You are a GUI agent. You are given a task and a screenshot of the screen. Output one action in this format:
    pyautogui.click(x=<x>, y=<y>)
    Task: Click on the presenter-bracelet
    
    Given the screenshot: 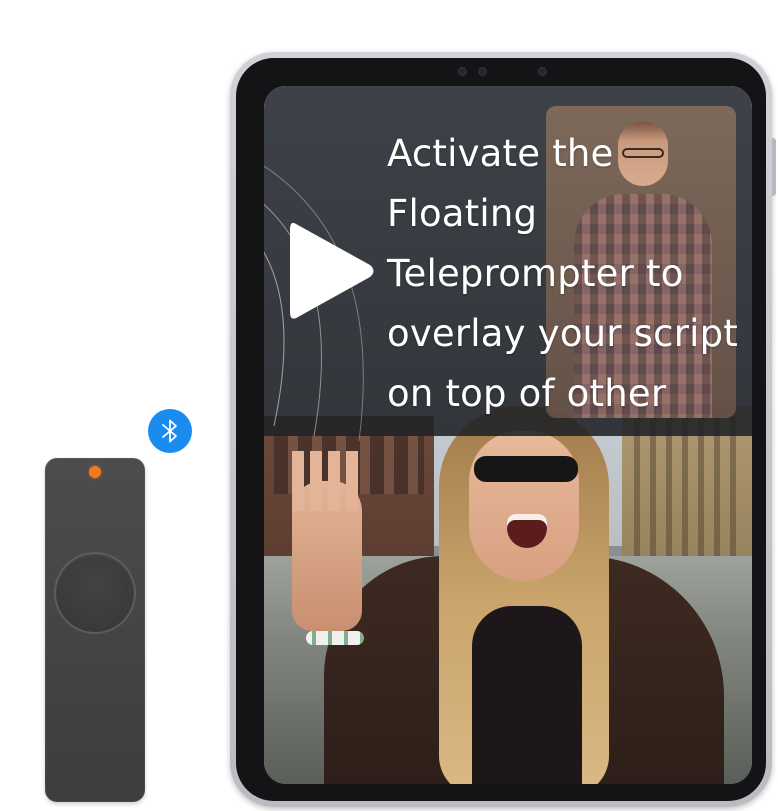 What is the action you would take?
    pyautogui.click(x=335, y=638)
    